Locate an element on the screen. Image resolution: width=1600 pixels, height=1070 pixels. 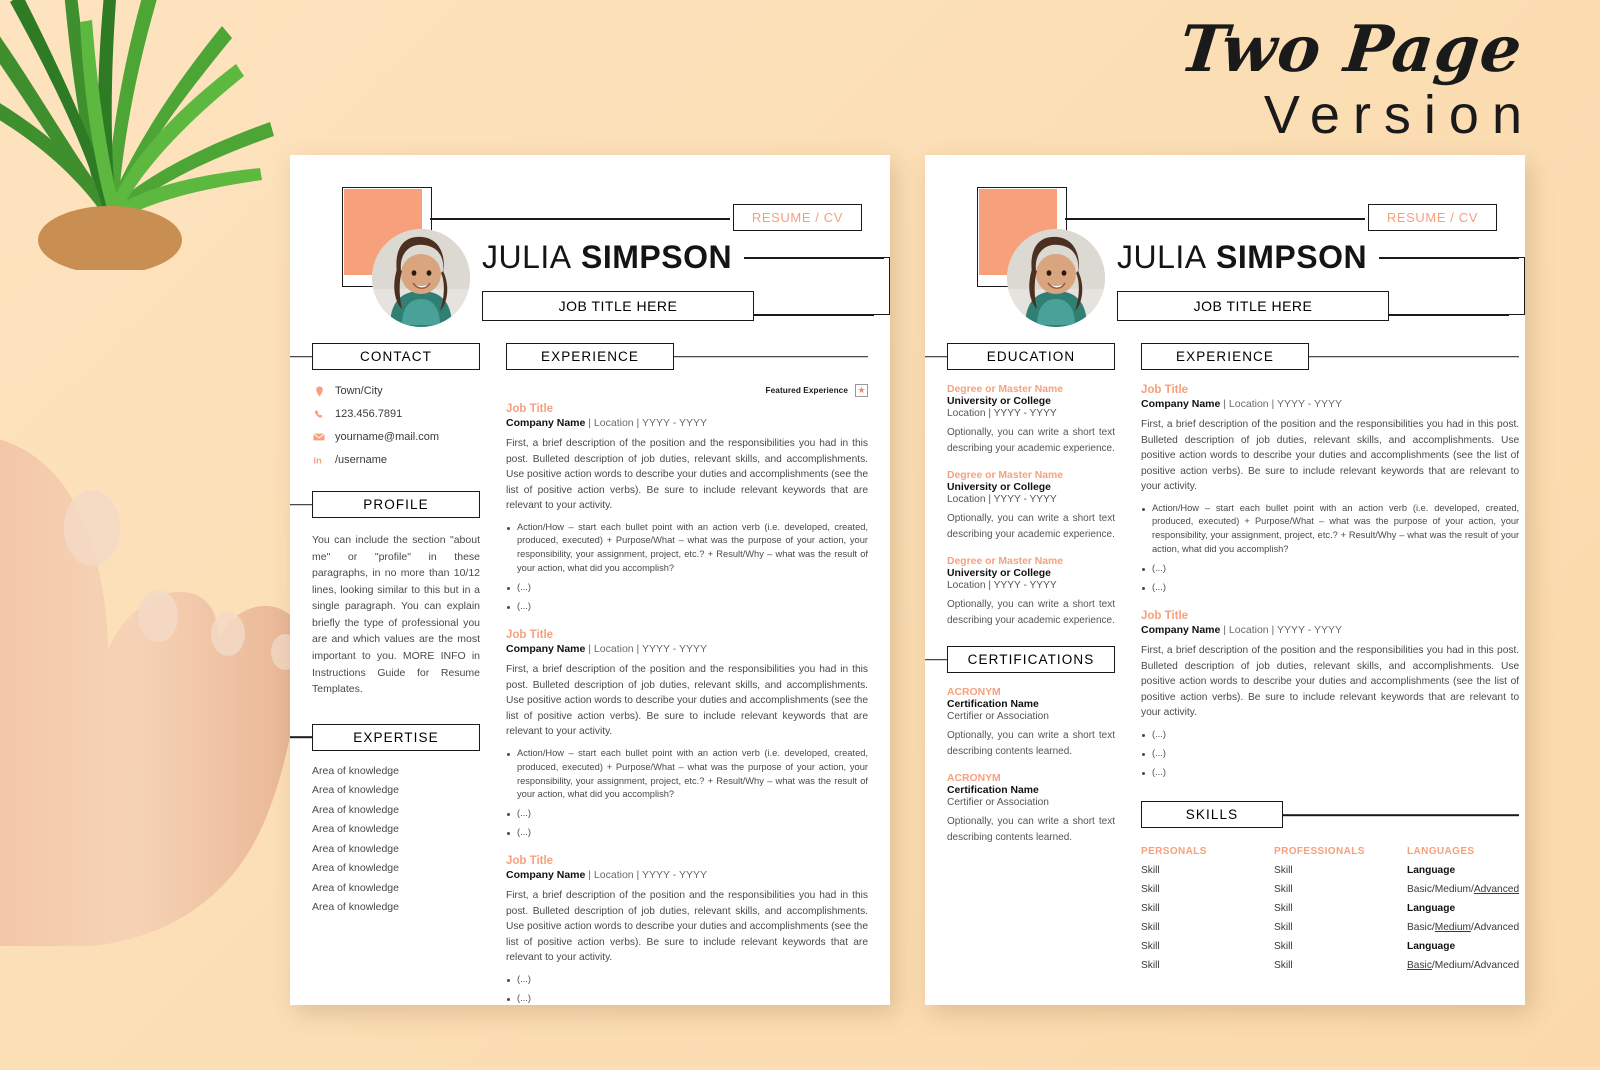
contact-list: Town/City 123.456.7891 yourname@mail.com is located at coordinates (396, 425).